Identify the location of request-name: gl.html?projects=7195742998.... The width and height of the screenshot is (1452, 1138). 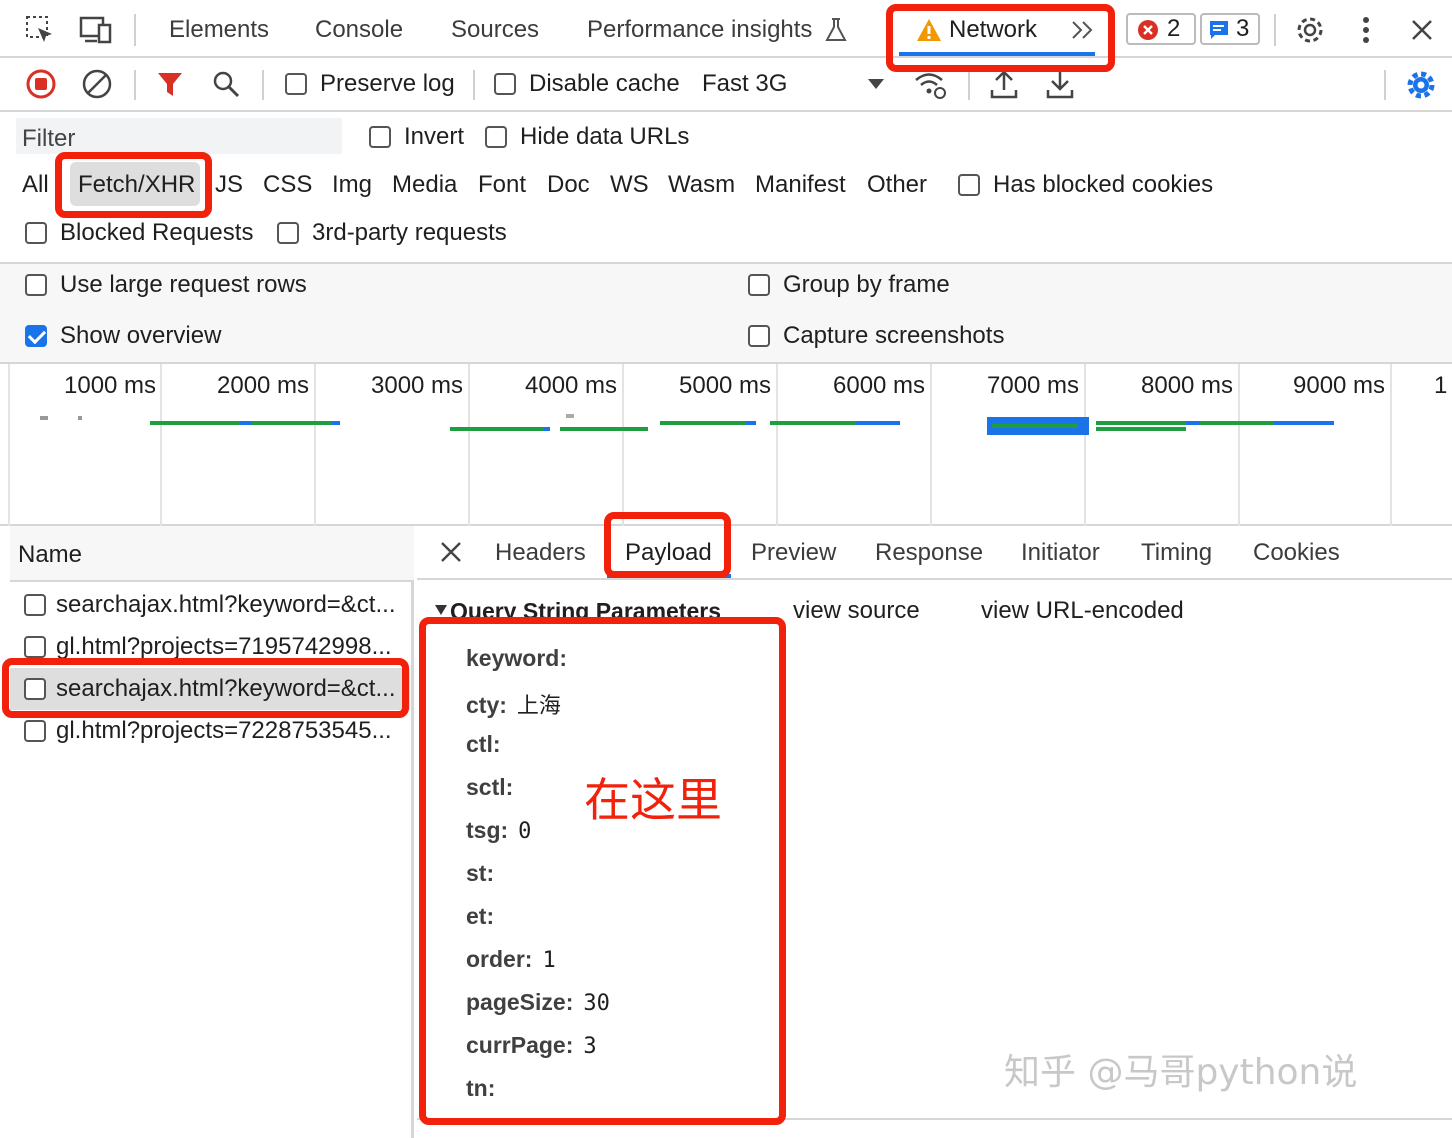
(224, 646).